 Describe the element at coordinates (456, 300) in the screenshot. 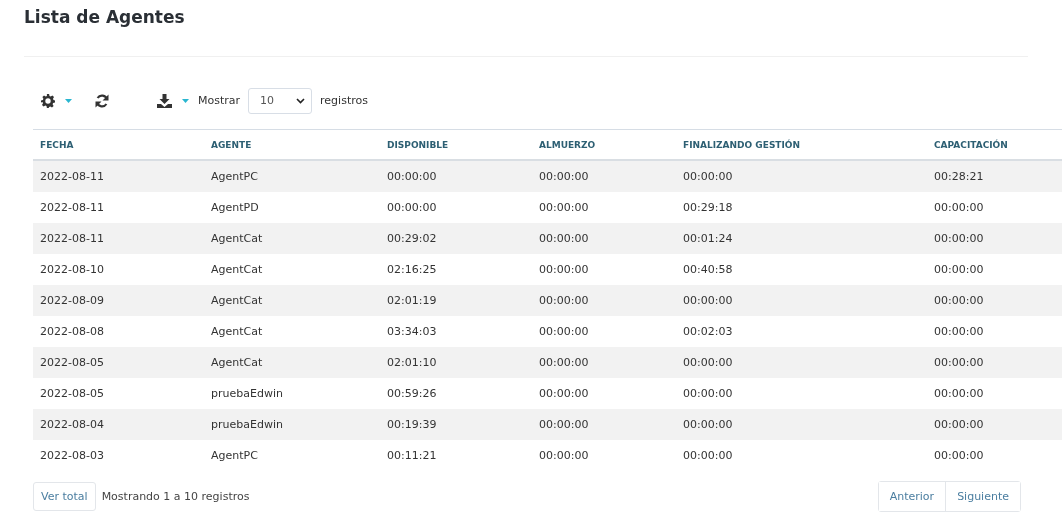

I see `table-cell: 02:01:19` at that location.